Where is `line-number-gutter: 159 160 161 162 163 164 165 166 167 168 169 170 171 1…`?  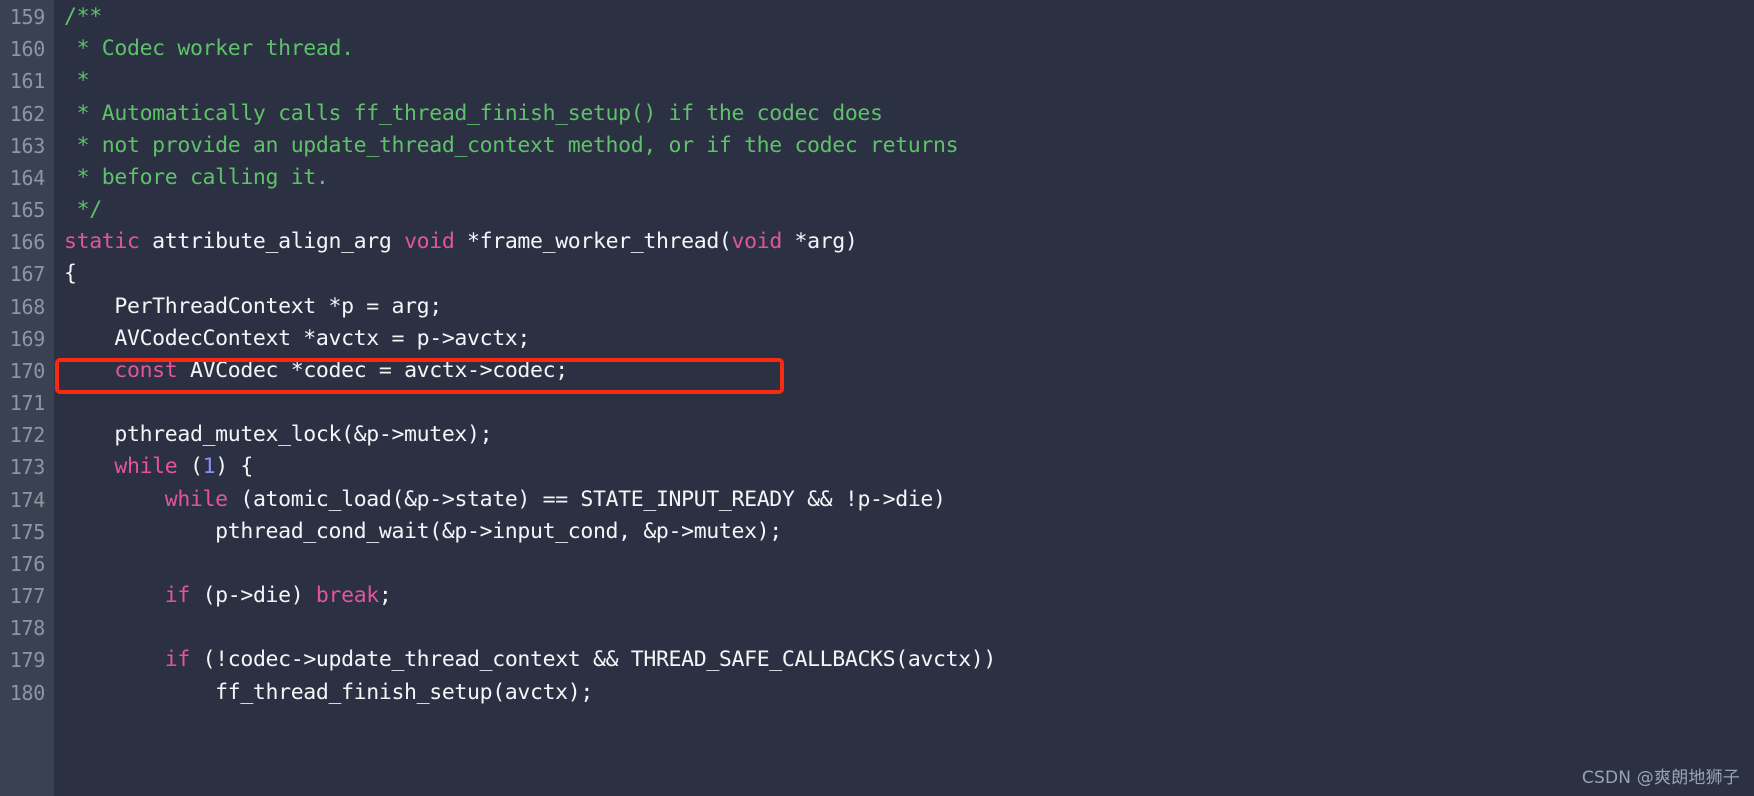 line-number-gutter: 159 160 161 162 163 164 165 166 167 168 169 170 171 1… is located at coordinates (27, 398).